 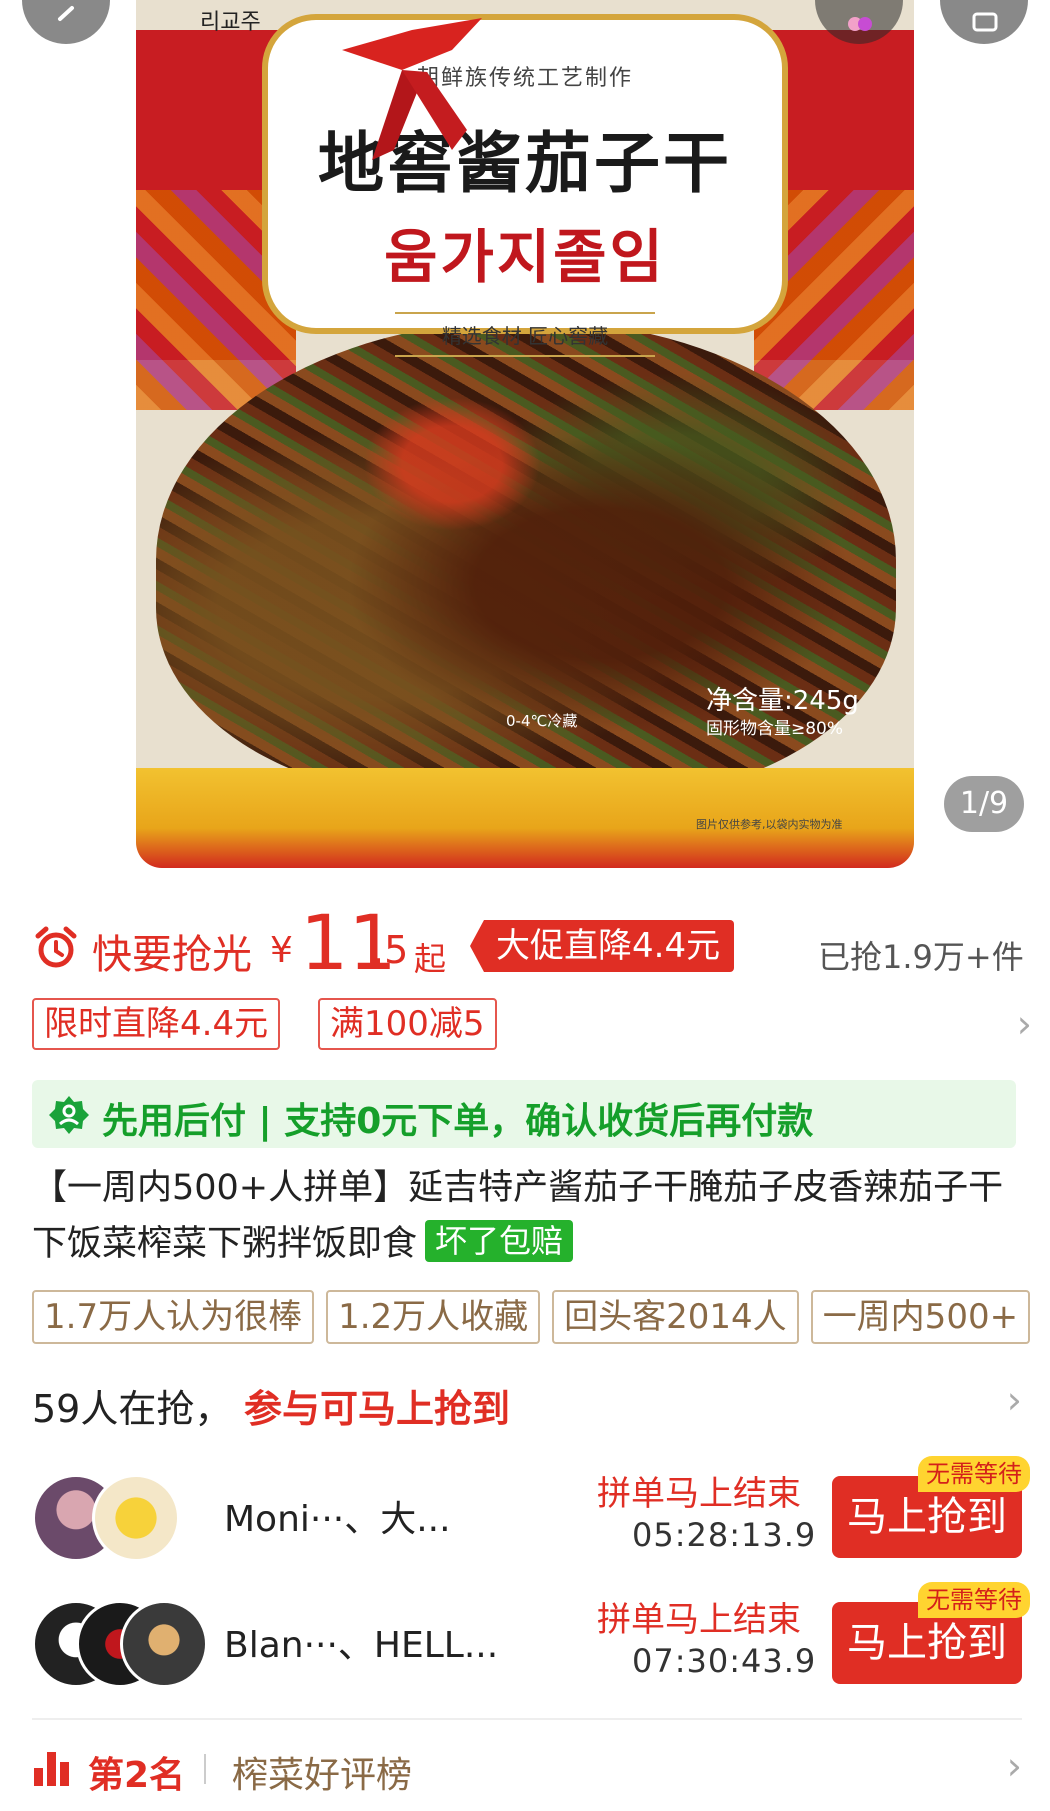 I want to click on promo-badge: 大促直降4.4元, so click(x=602, y=946).